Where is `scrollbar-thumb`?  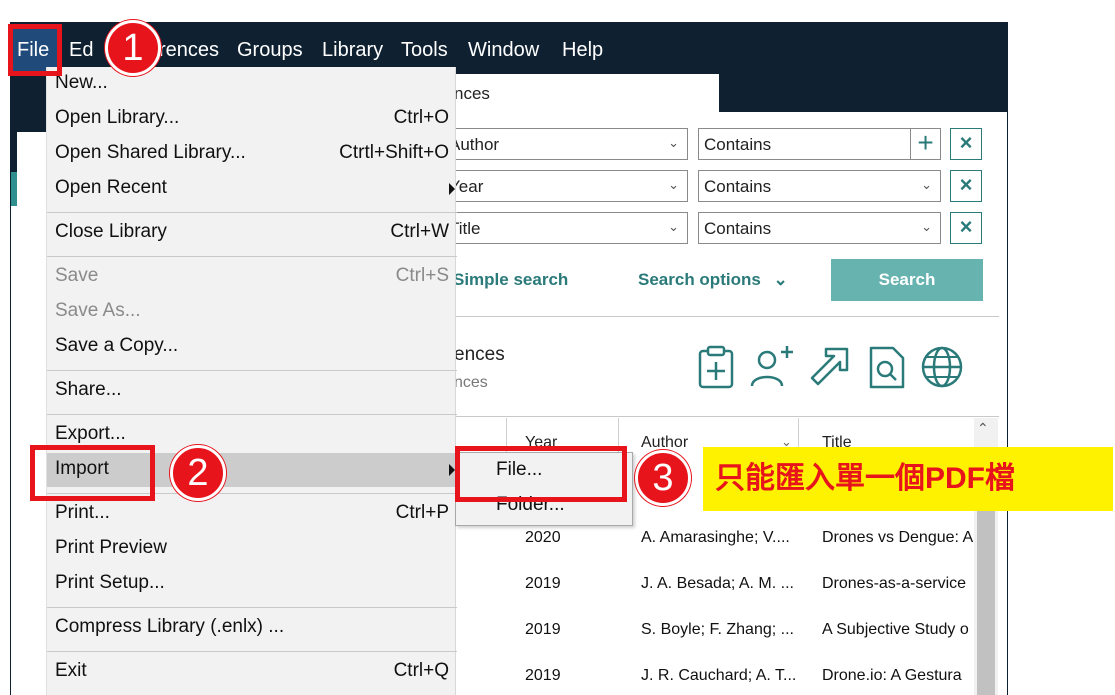 scrollbar-thumb is located at coordinates (986, 593).